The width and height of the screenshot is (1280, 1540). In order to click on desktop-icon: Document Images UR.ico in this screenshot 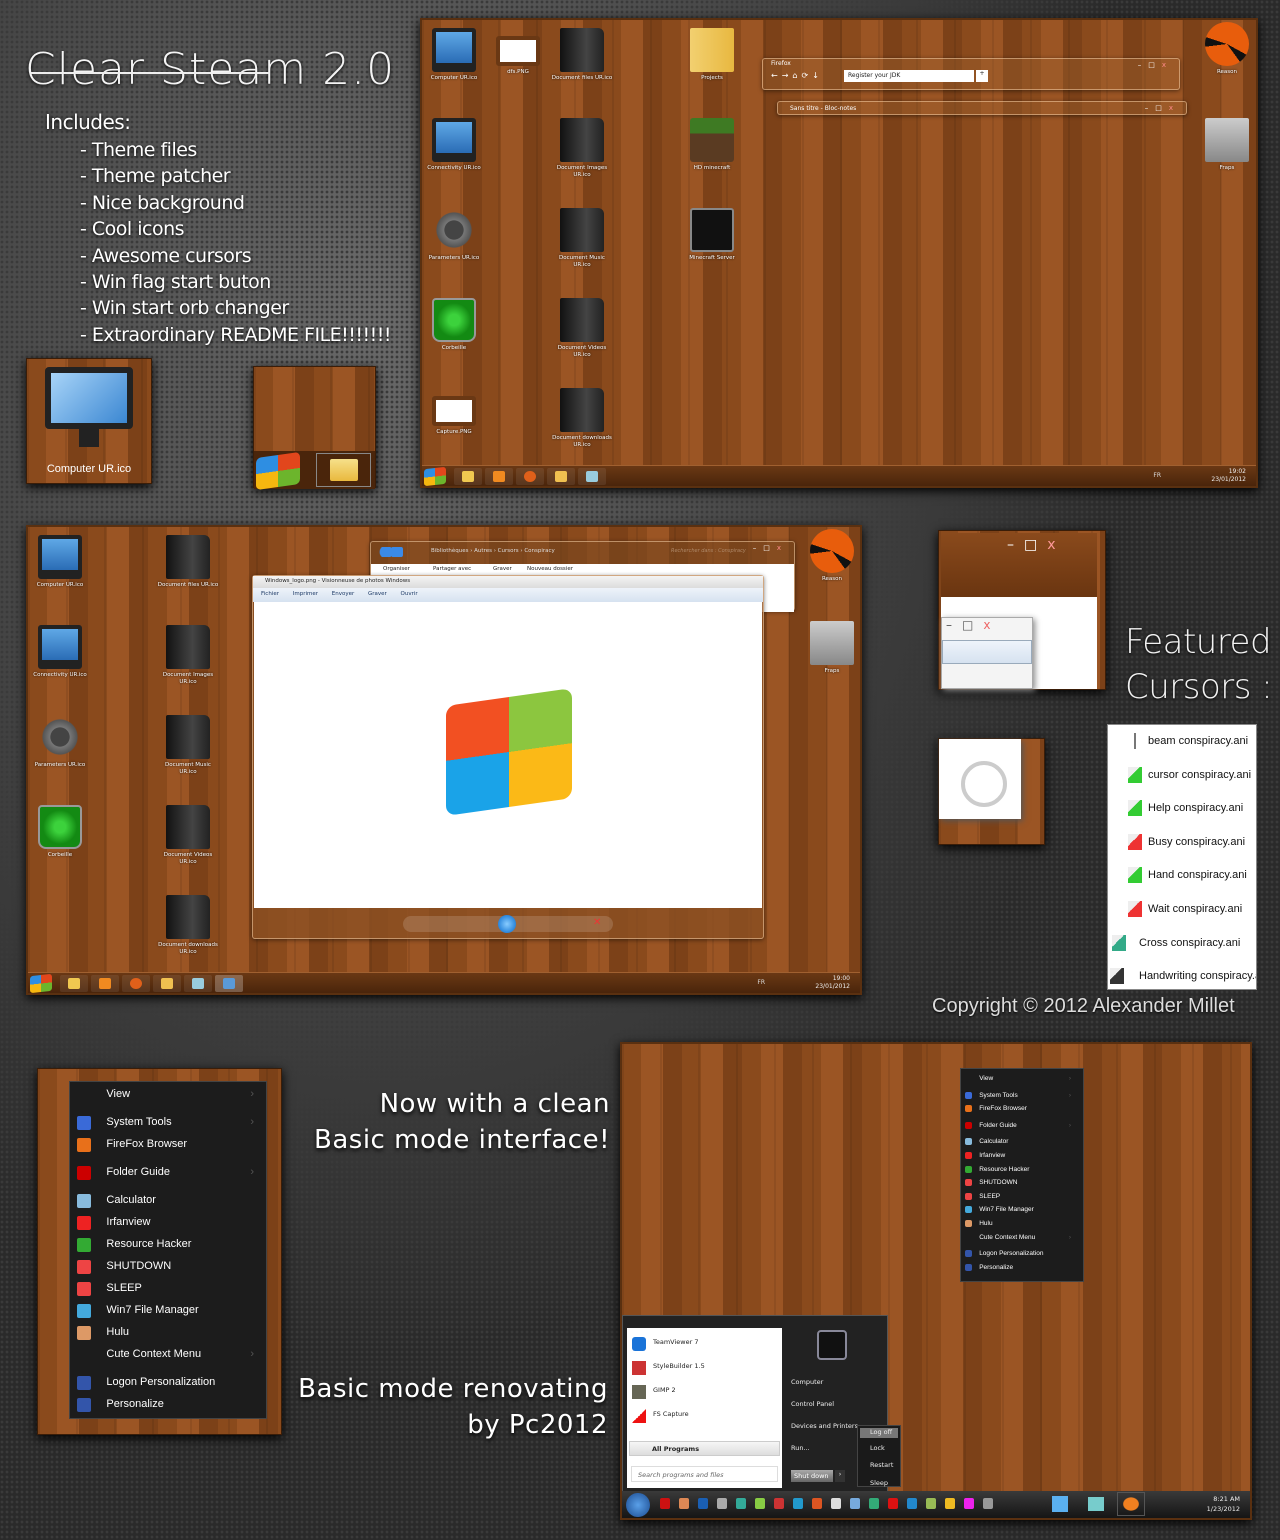, I will do `click(188, 655)`.